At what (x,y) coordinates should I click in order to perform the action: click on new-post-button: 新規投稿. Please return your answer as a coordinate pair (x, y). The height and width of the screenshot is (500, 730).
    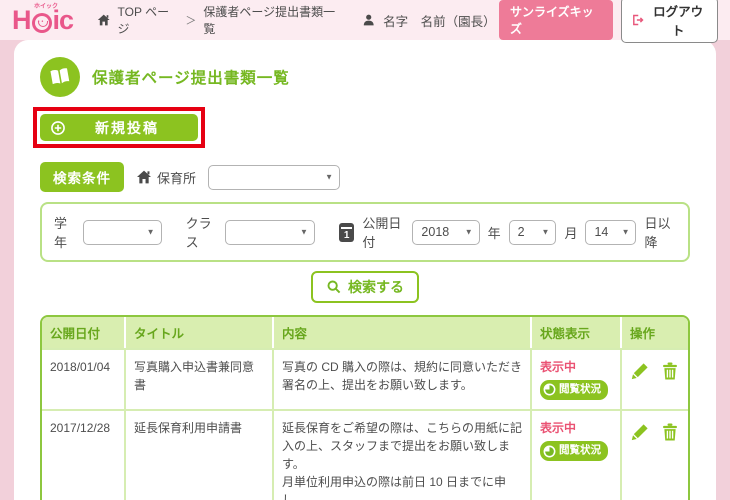
    Looking at the image, I should click on (119, 127).